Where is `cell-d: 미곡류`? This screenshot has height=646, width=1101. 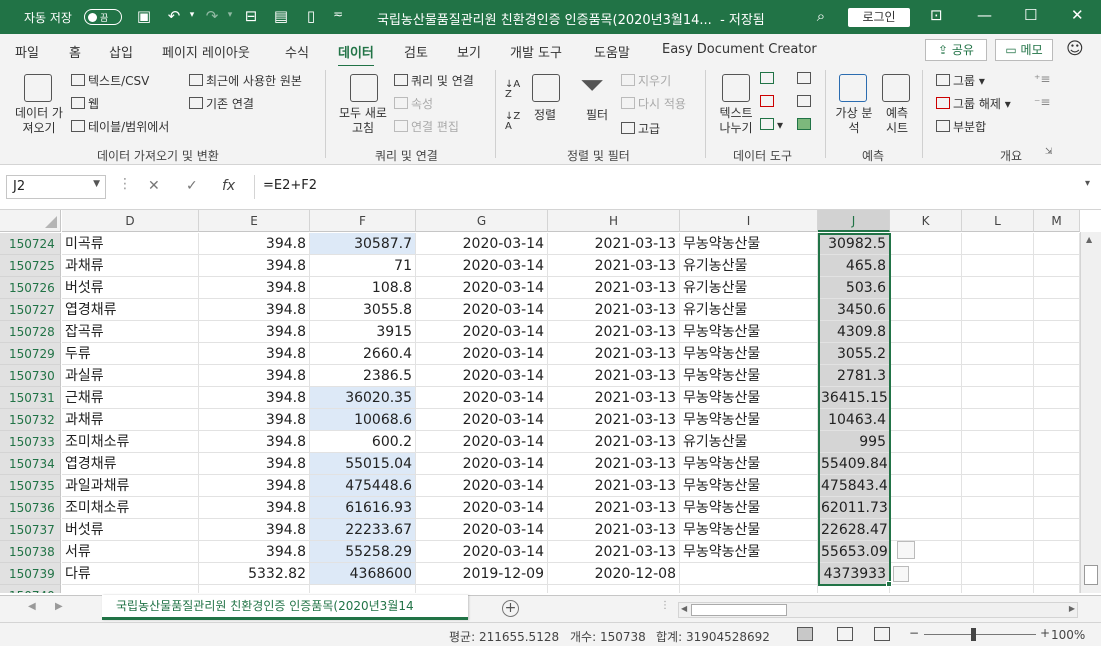 cell-d: 미곡류 is located at coordinates (130, 244).